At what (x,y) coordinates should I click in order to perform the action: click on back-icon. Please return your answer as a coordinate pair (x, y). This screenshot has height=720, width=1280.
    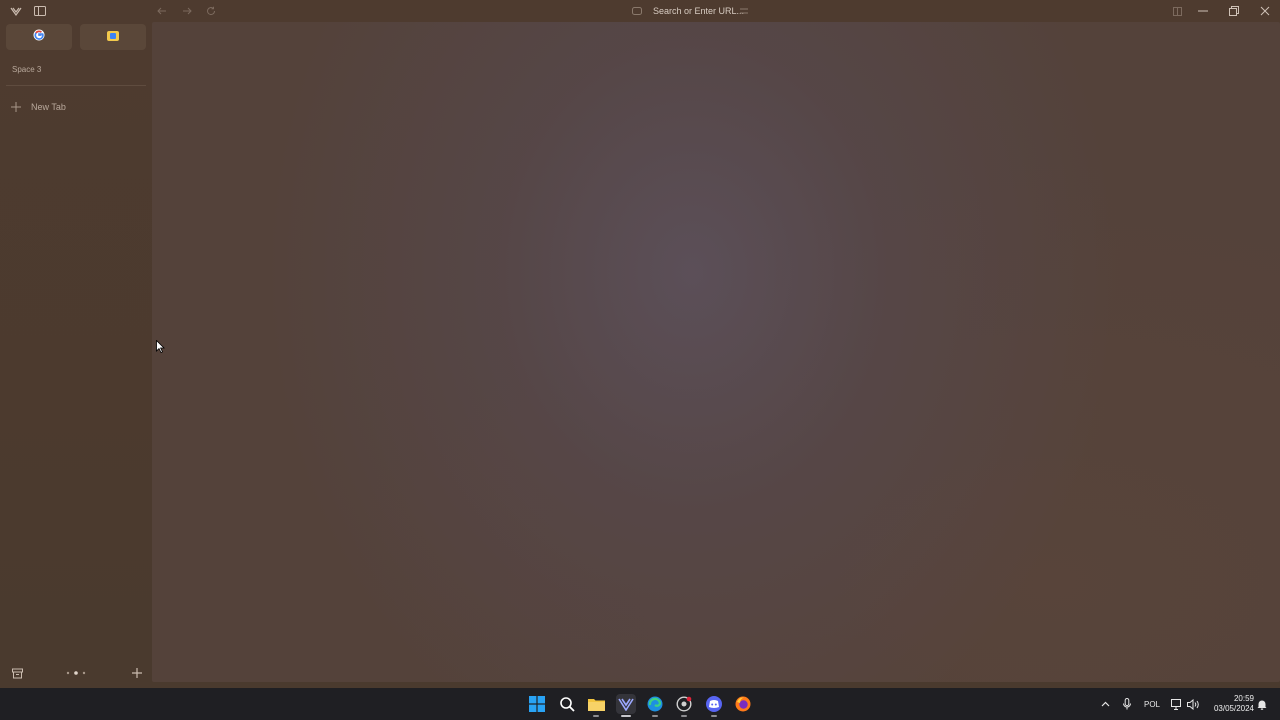
    Looking at the image, I should click on (162, 11).